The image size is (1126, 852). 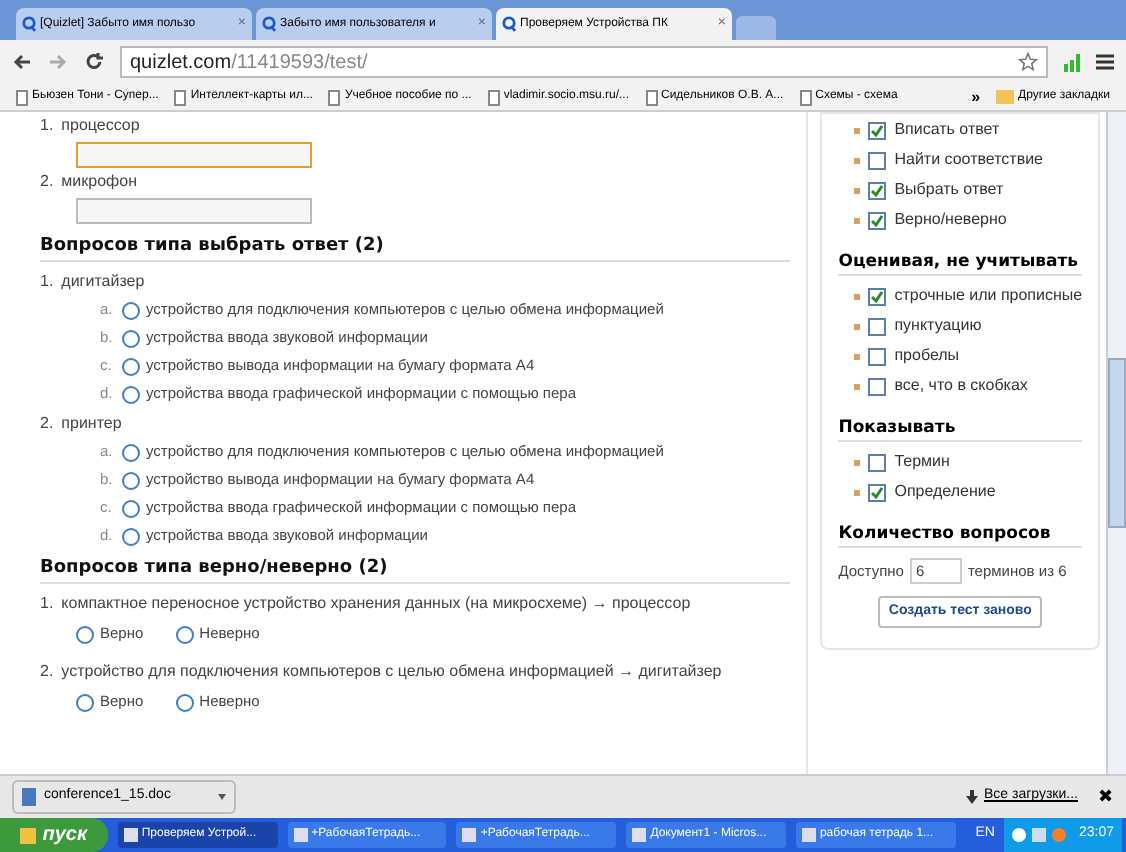 What do you see at coordinates (391, 672) in the screenshot?
I see `question-prompt: устройство для подключения компьютеров с целью обмена информацией → дигитайзер` at bounding box center [391, 672].